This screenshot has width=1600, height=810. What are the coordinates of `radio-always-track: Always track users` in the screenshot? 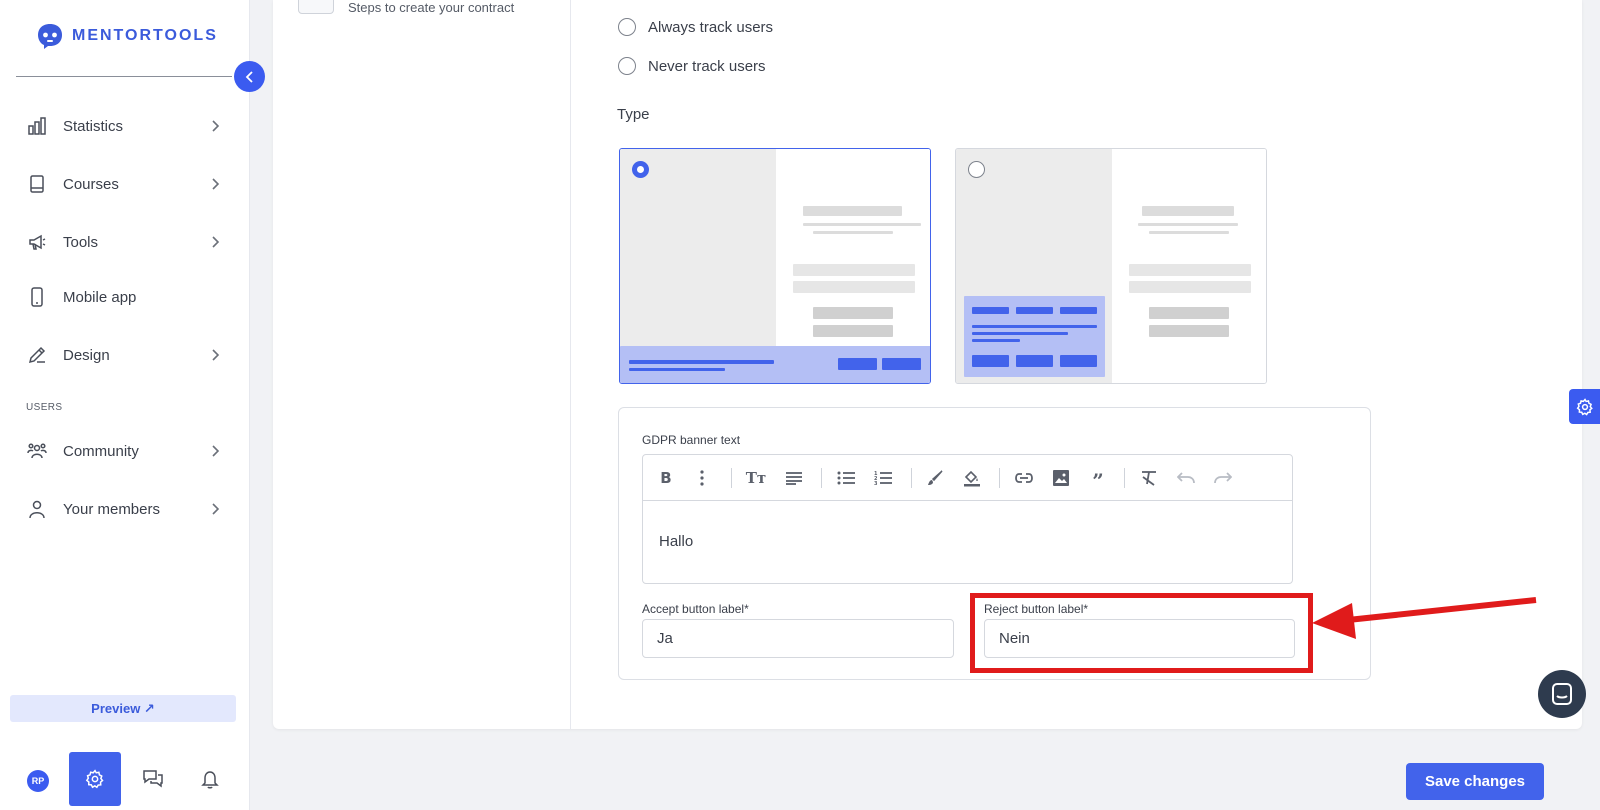 It's located at (695, 27).